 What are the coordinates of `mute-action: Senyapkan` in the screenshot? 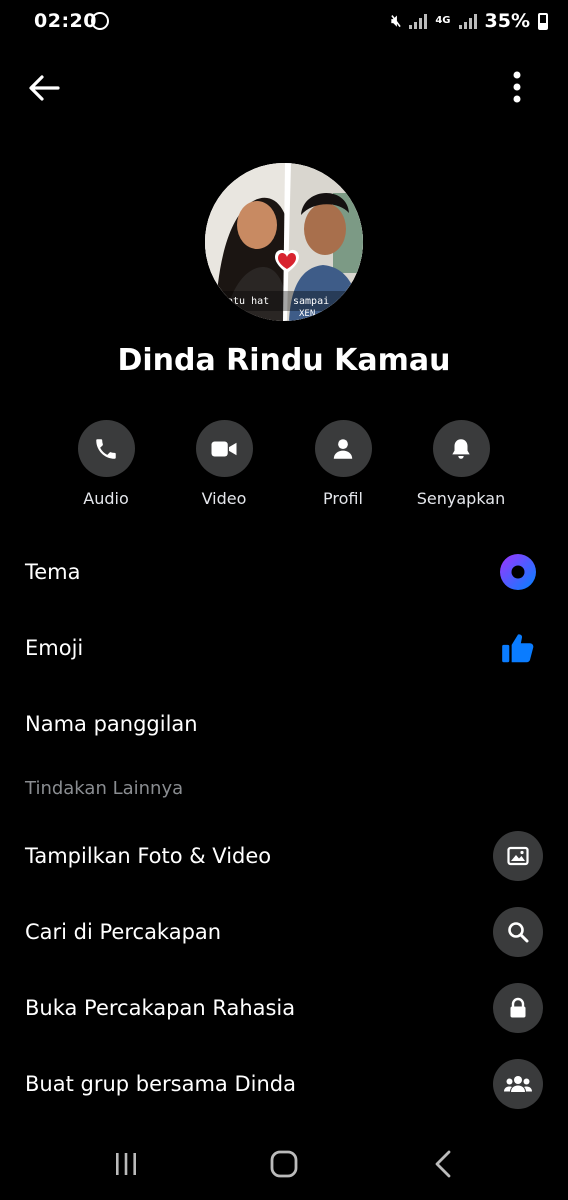 It's located at (461, 464).